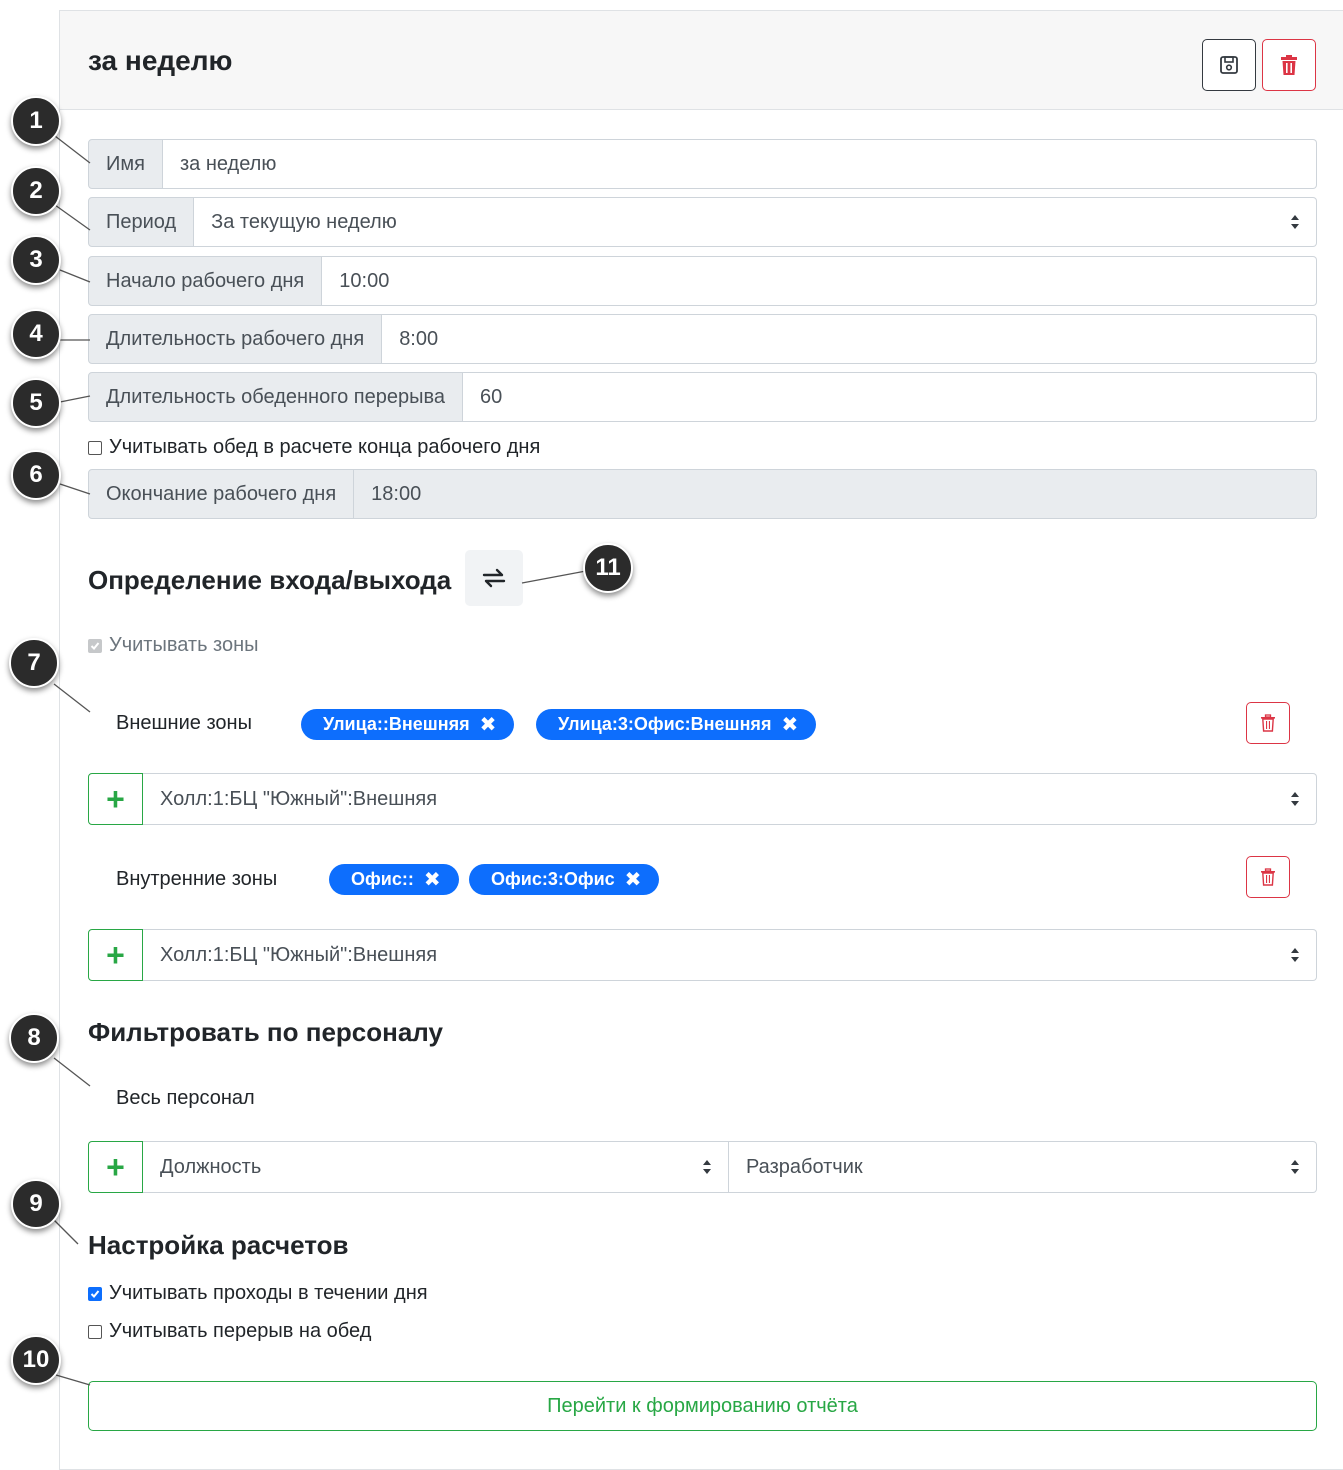 This screenshot has width=1343, height=1470. I want to click on callout-badge: 5, so click(36, 403).